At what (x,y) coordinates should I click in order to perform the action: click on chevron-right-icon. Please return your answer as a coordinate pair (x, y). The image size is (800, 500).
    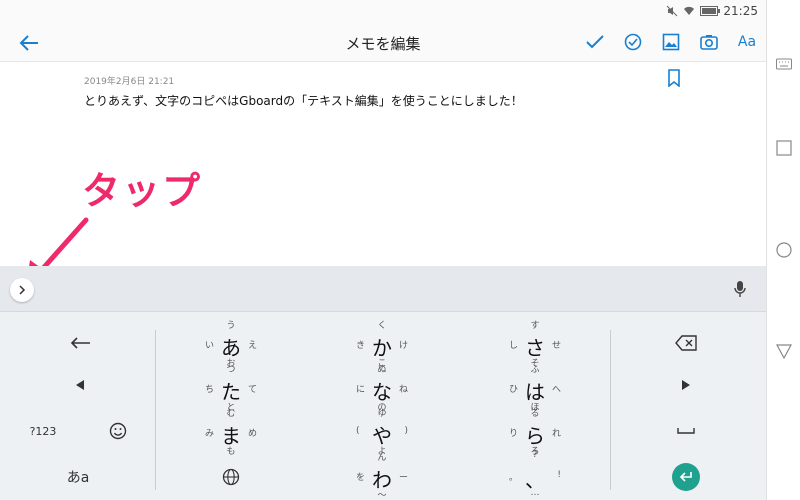
    Looking at the image, I should click on (22, 290).